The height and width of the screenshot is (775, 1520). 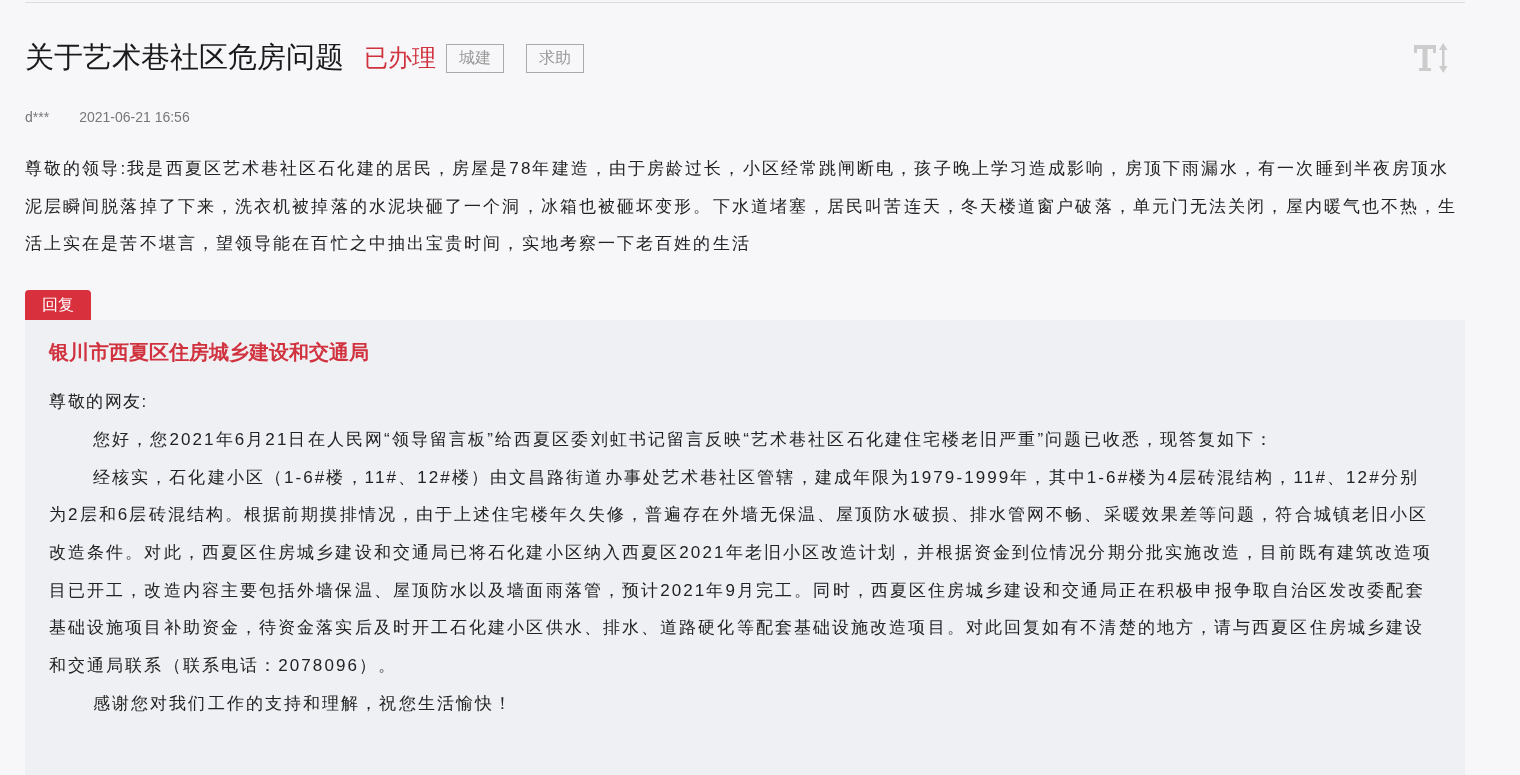 I want to click on category-tag: 城建, so click(x=475, y=58).